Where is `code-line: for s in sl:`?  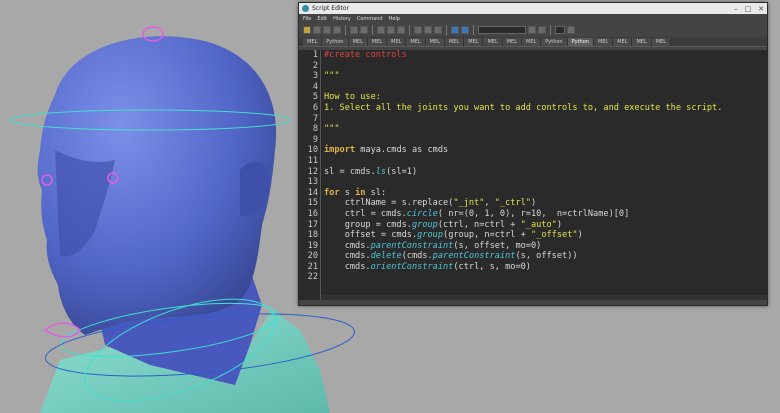 code-line: for s in sl: is located at coordinates (545, 193).